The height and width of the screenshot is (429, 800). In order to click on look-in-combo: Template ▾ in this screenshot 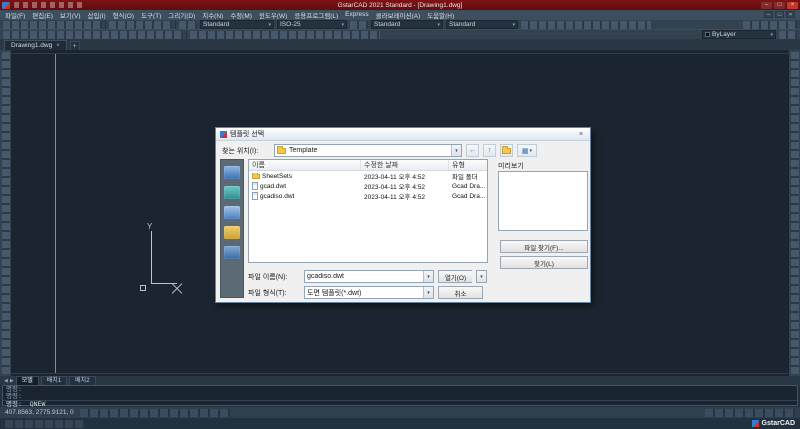, I will do `click(368, 150)`.